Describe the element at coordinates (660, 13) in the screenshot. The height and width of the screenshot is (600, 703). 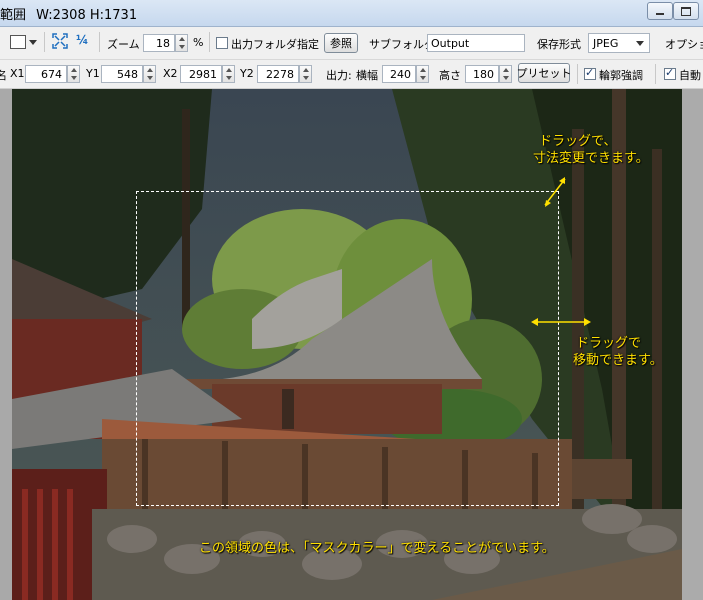
I see `minimize-icon` at that location.